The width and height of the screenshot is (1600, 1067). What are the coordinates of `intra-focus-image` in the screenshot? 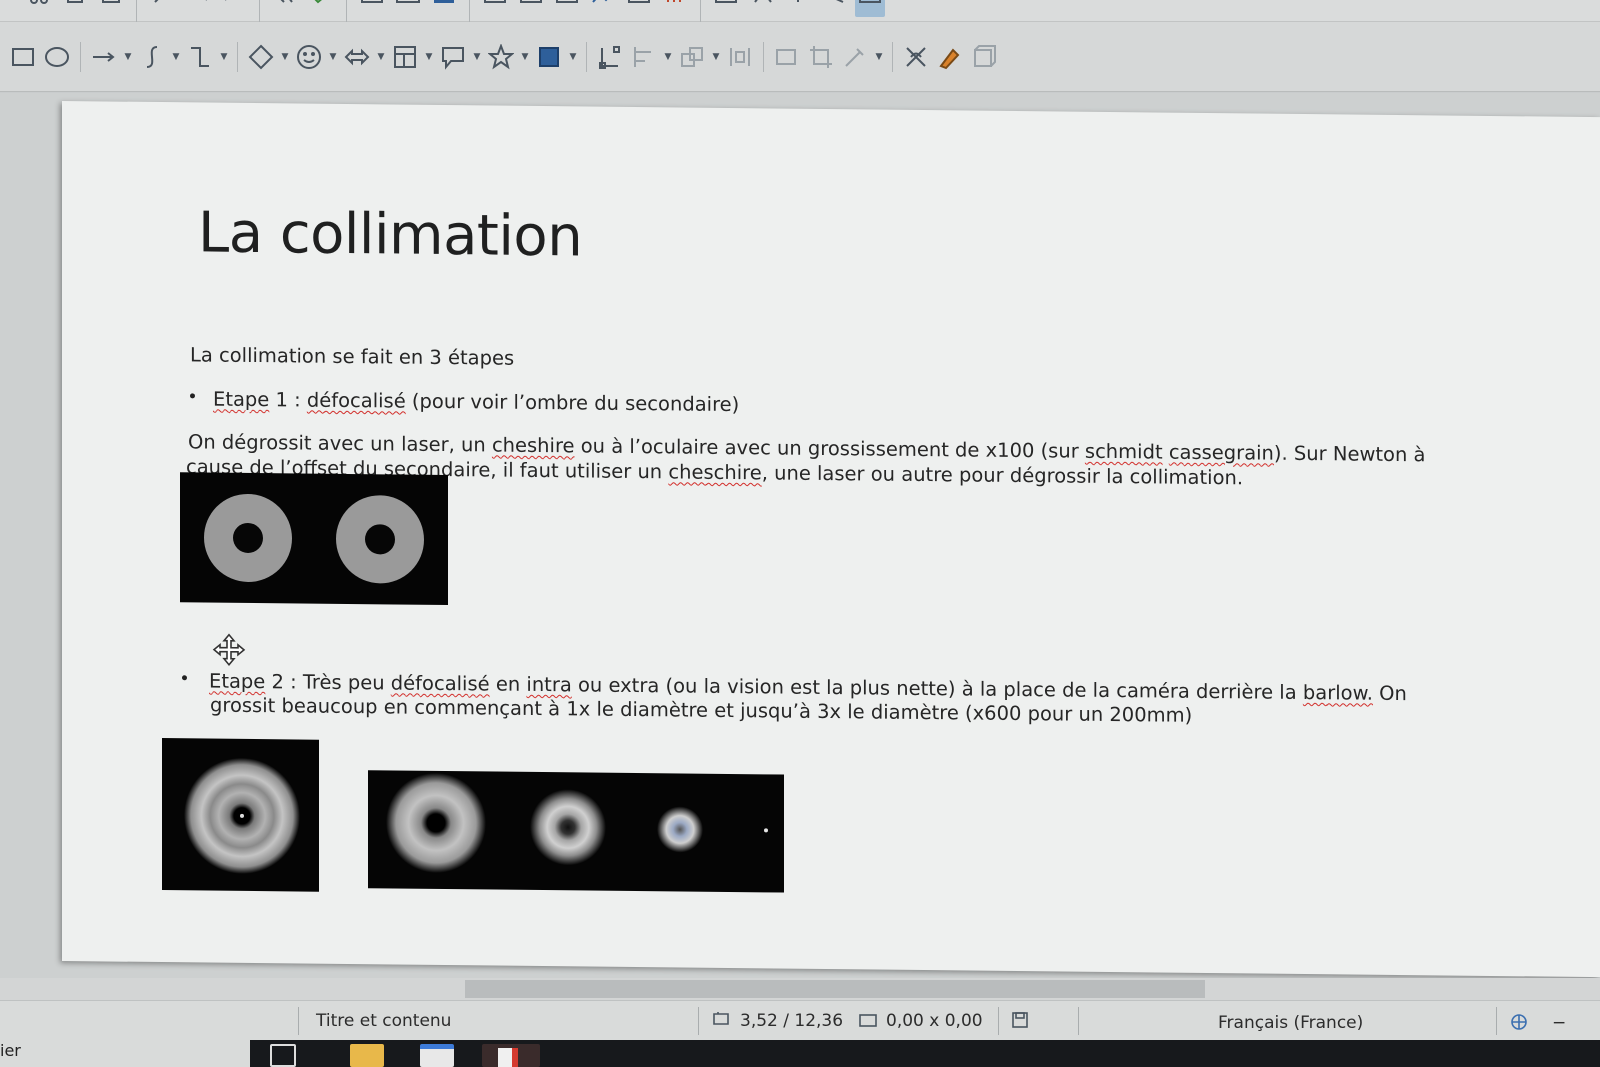 It's located at (240, 815).